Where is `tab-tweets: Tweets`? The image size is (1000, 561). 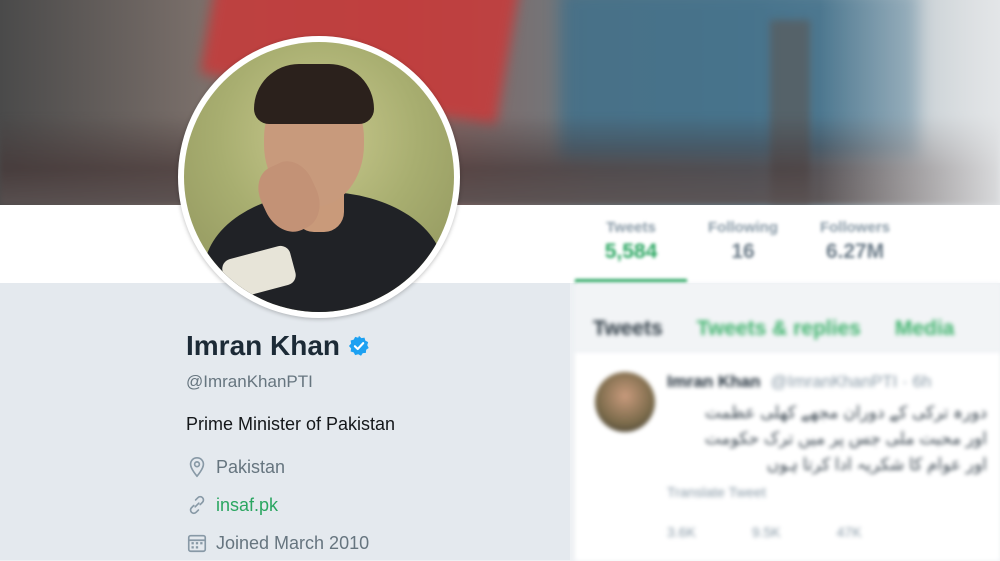
tab-tweets: Tweets is located at coordinates (628, 329).